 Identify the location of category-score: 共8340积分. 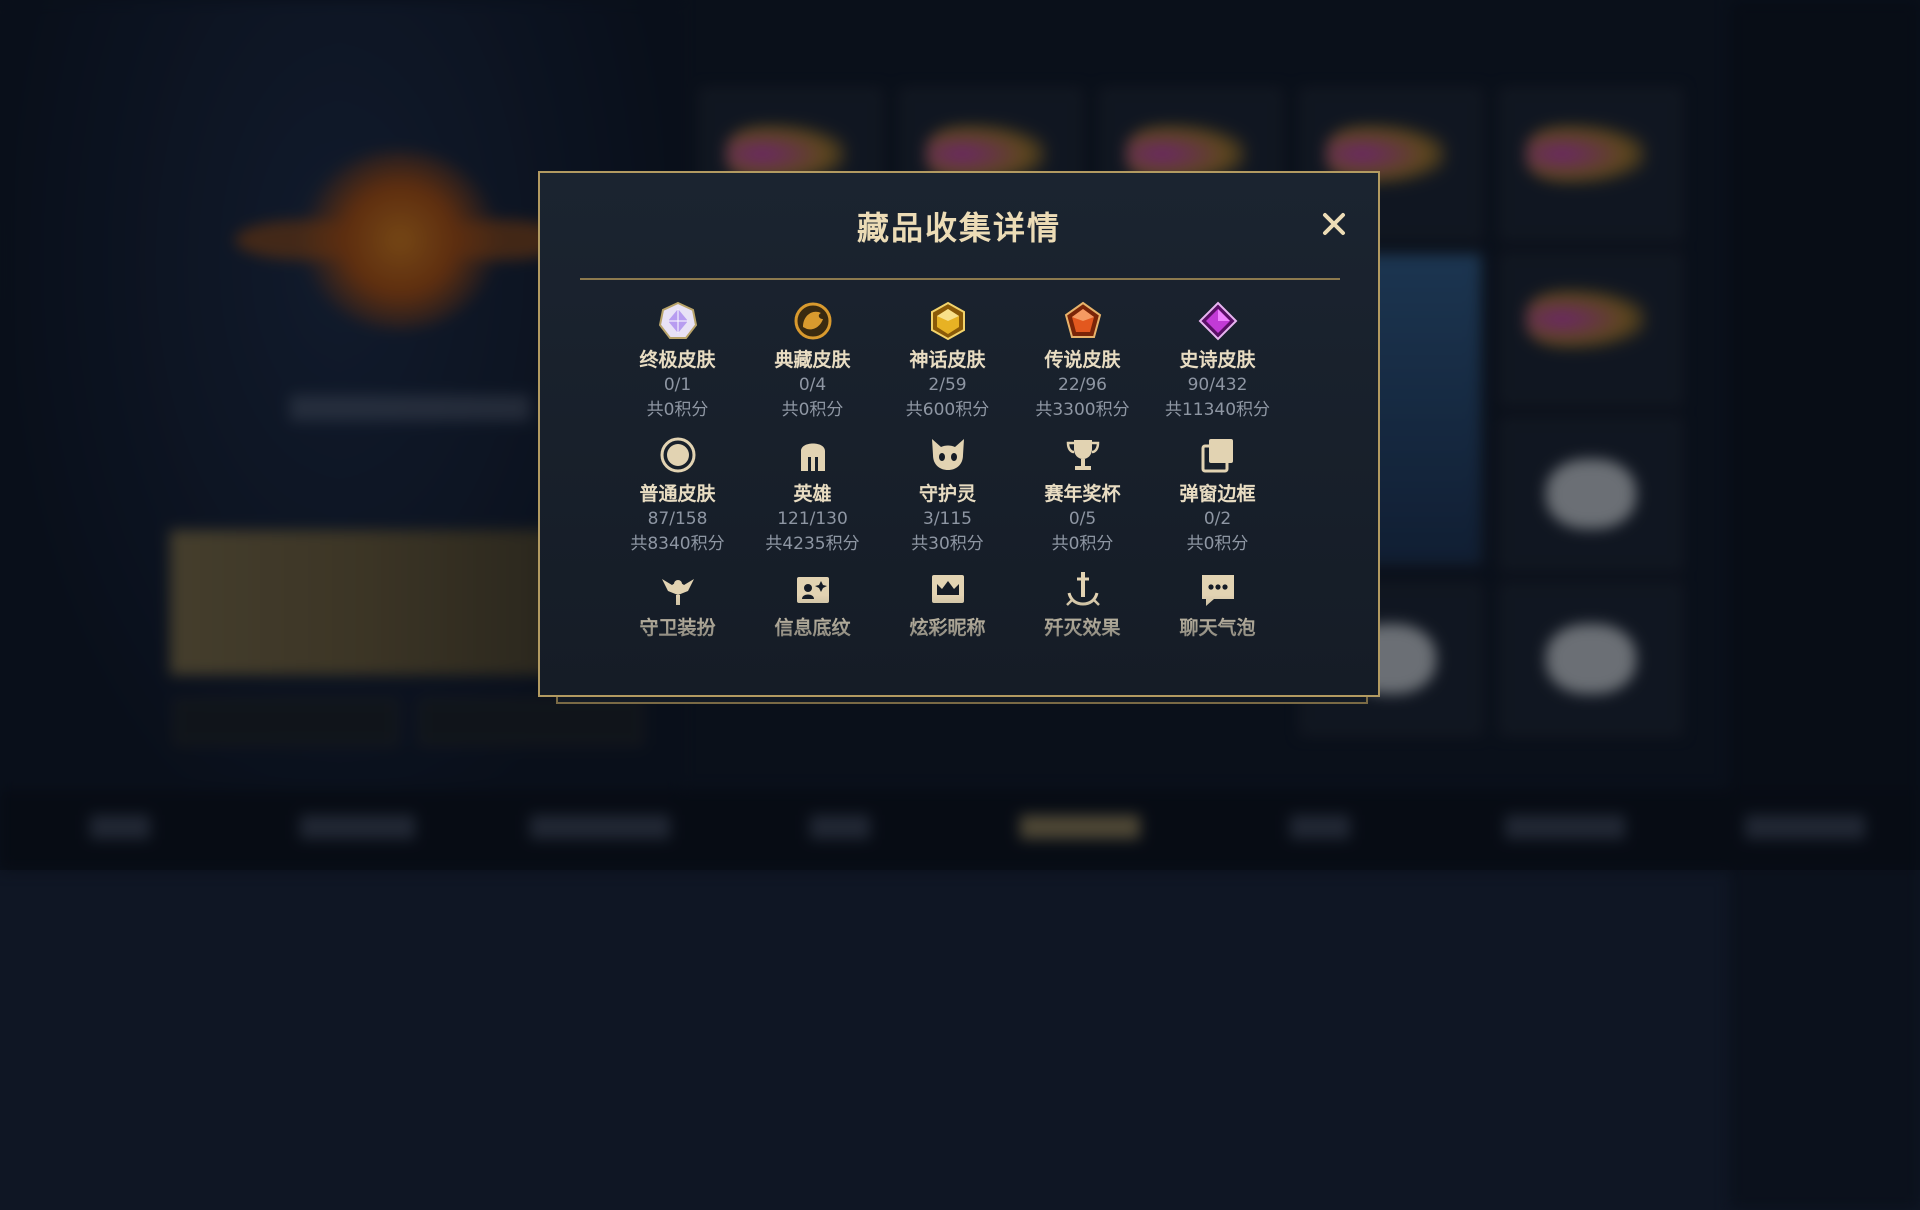
(677, 544).